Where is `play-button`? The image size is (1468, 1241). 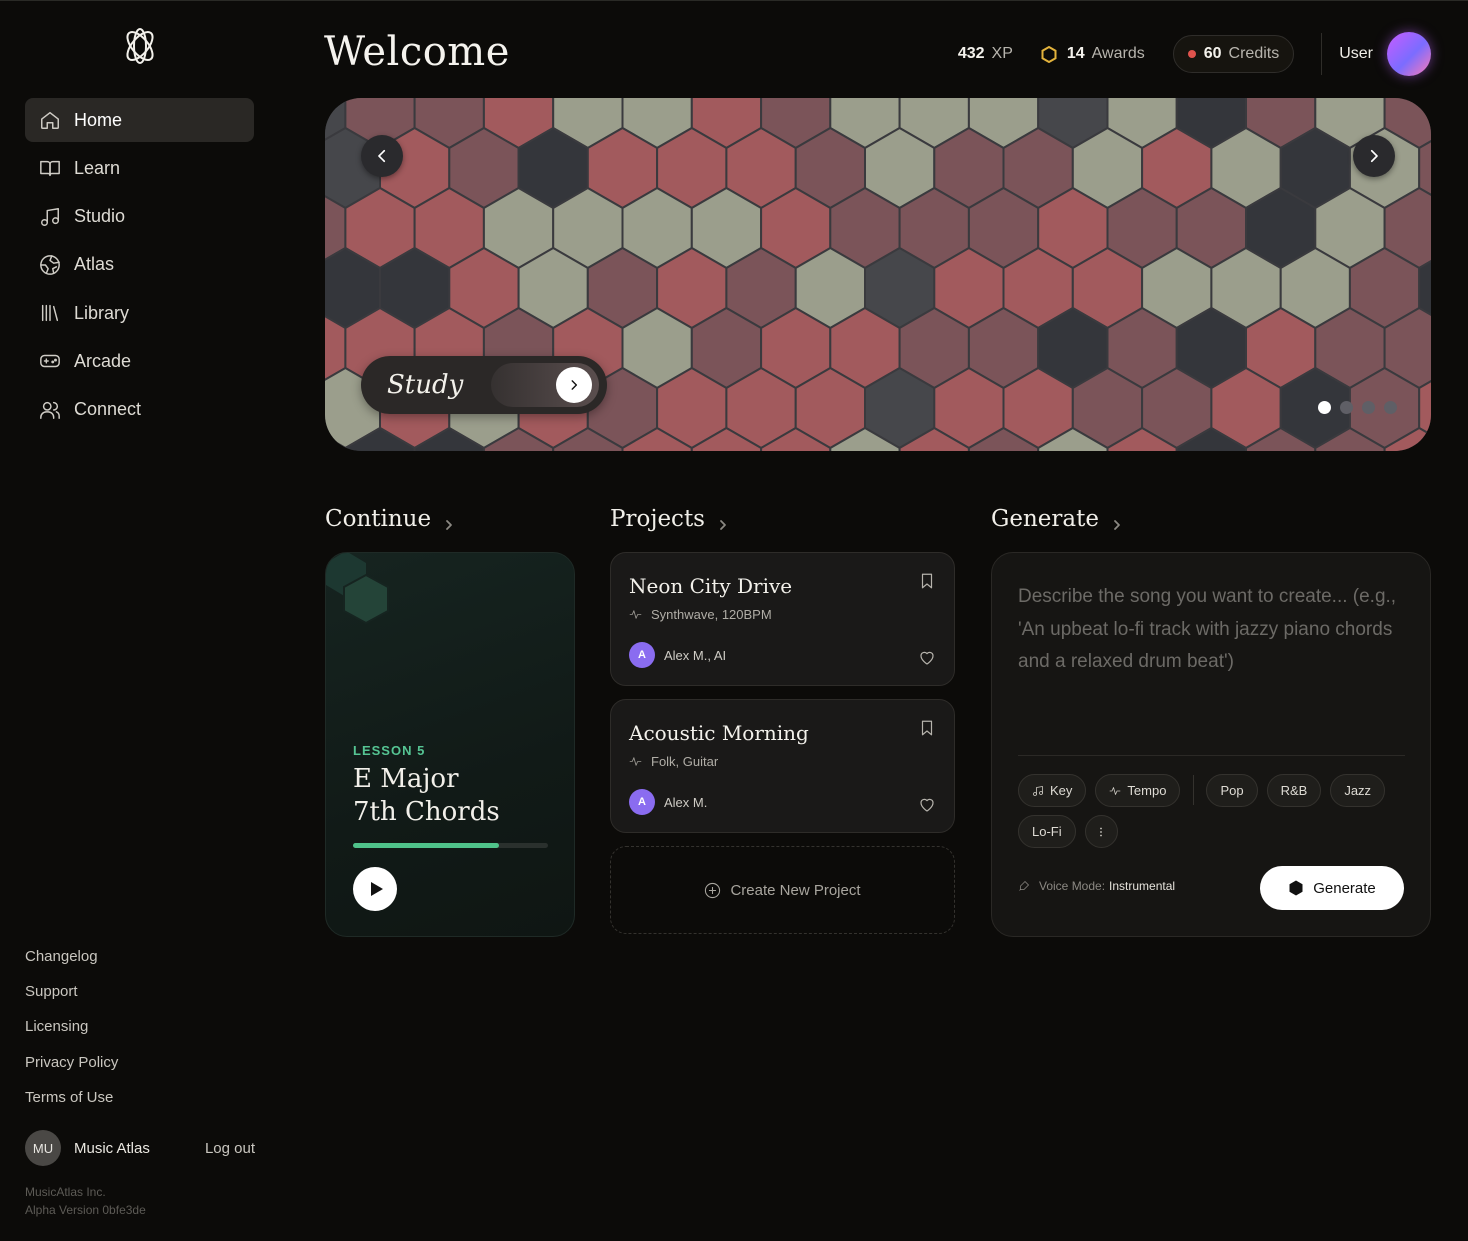
play-button is located at coordinates (375, 889).